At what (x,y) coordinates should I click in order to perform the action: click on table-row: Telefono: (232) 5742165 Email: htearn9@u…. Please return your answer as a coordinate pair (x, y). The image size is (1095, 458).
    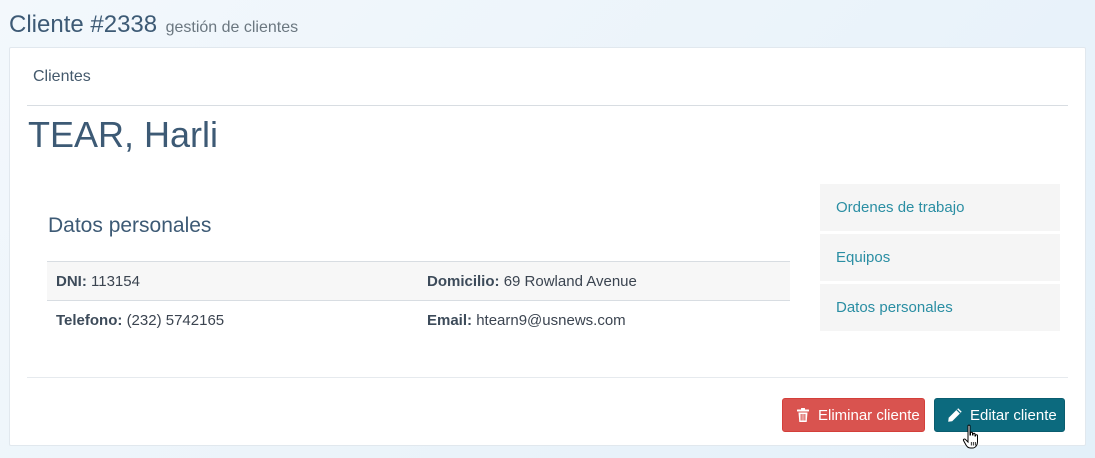
    Looking at the image, I should click on (418, 319).